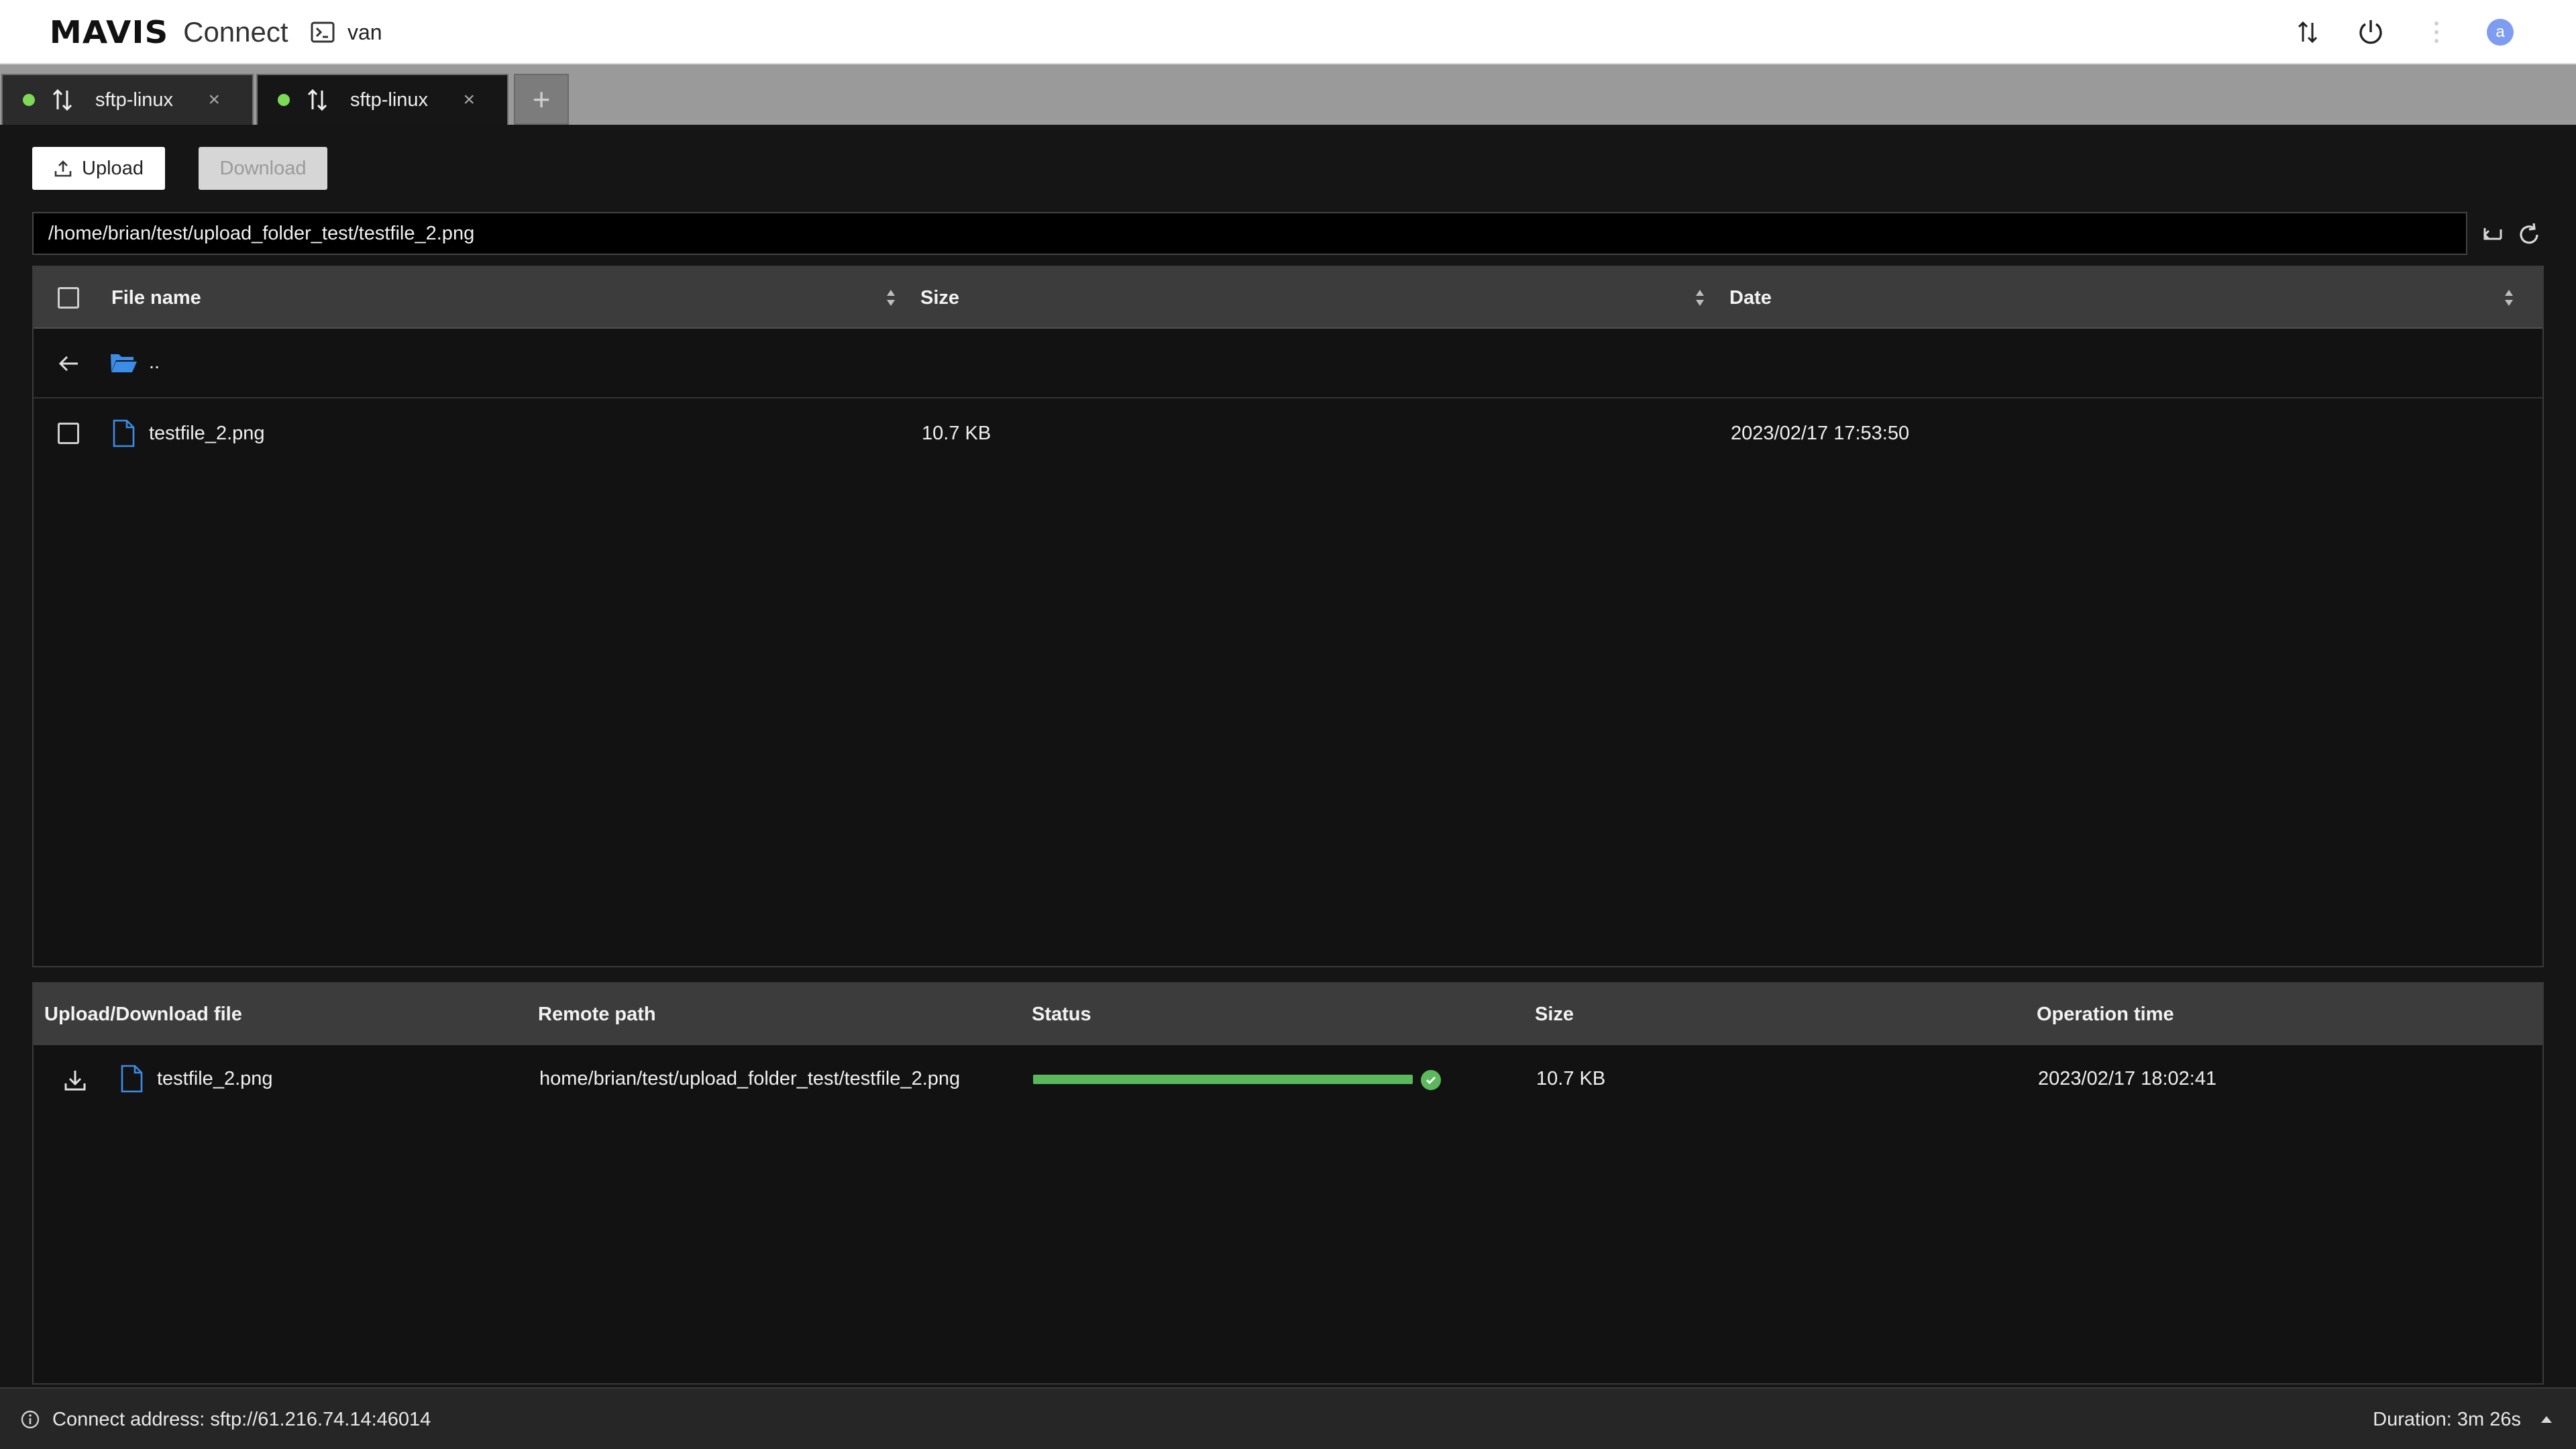 The image size is (2576, 1449). What do you see at coordinates (541, 99) in the screenshot?
I see `add-tab-button: +` at bounding box center [541, 99].